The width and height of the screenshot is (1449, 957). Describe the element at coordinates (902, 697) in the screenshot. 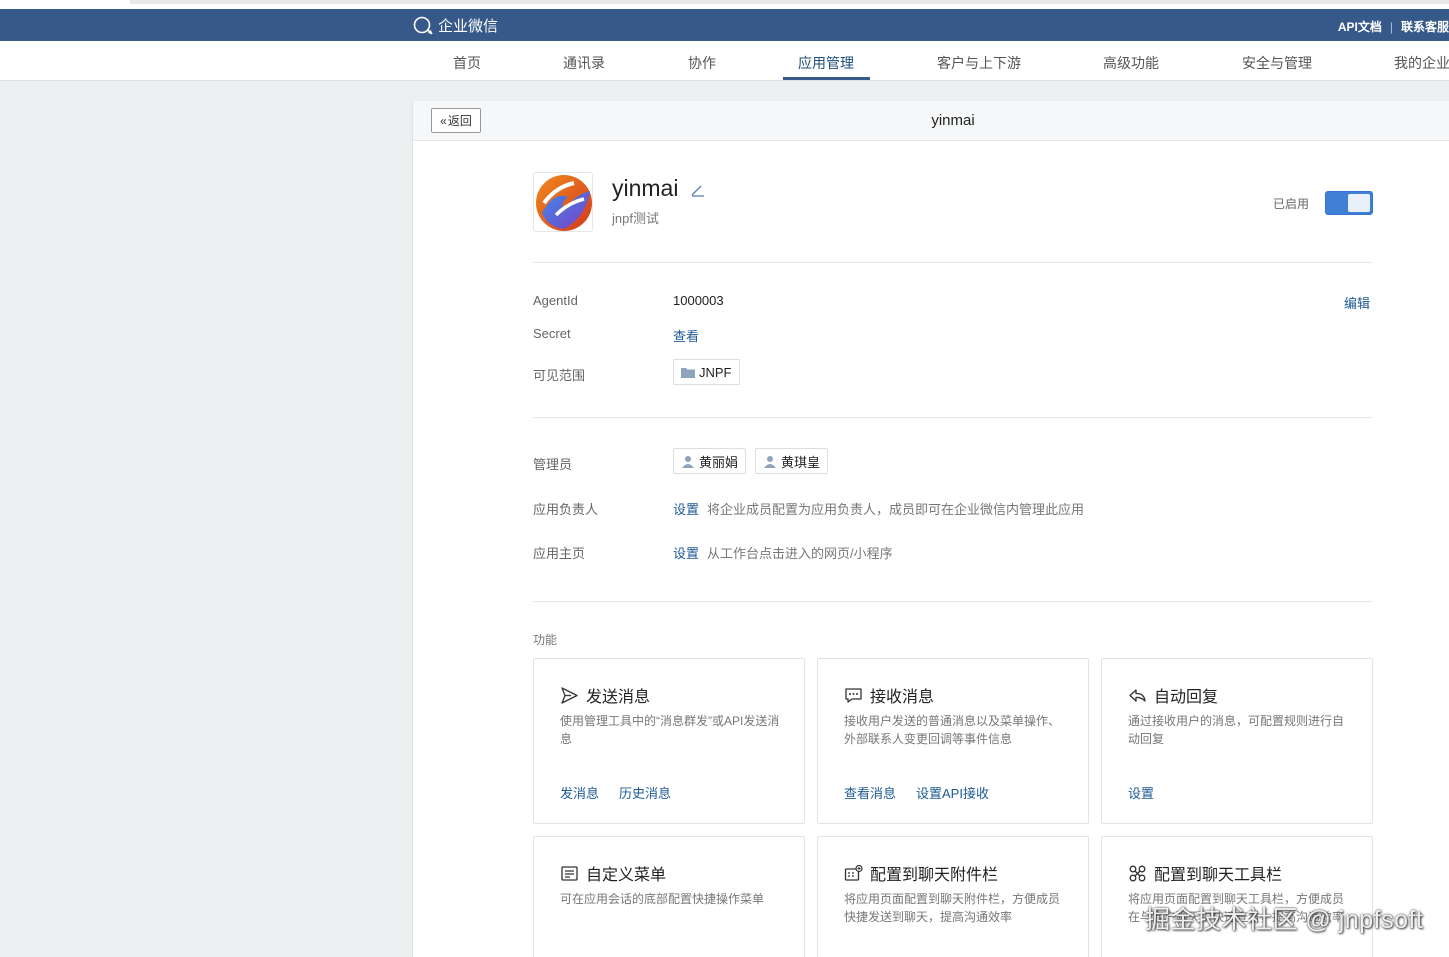

I see `card-title-text: 接收消息` at that location.